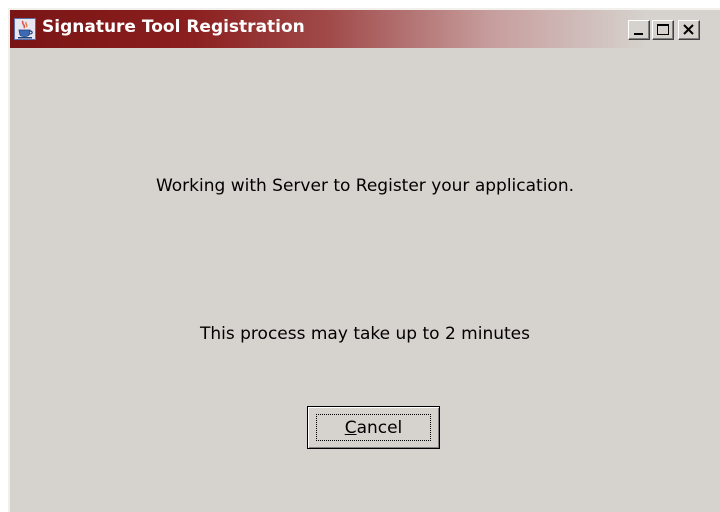 This screenshot has width=720, height=512. What do you see at coordinates (379, 427) in the screenshot?
I see `cancel-label: ancel` at bounding box center [379, 427].